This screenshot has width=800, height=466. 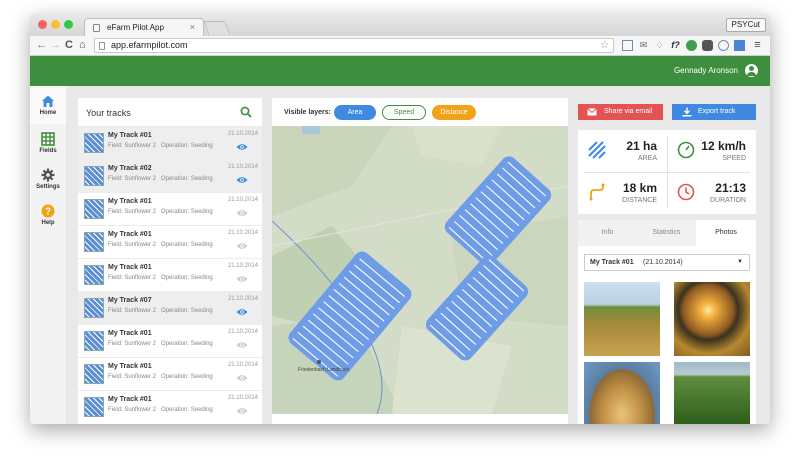 I want to click on sidebar-item-fields: Fields, so click(x=48, y=144).